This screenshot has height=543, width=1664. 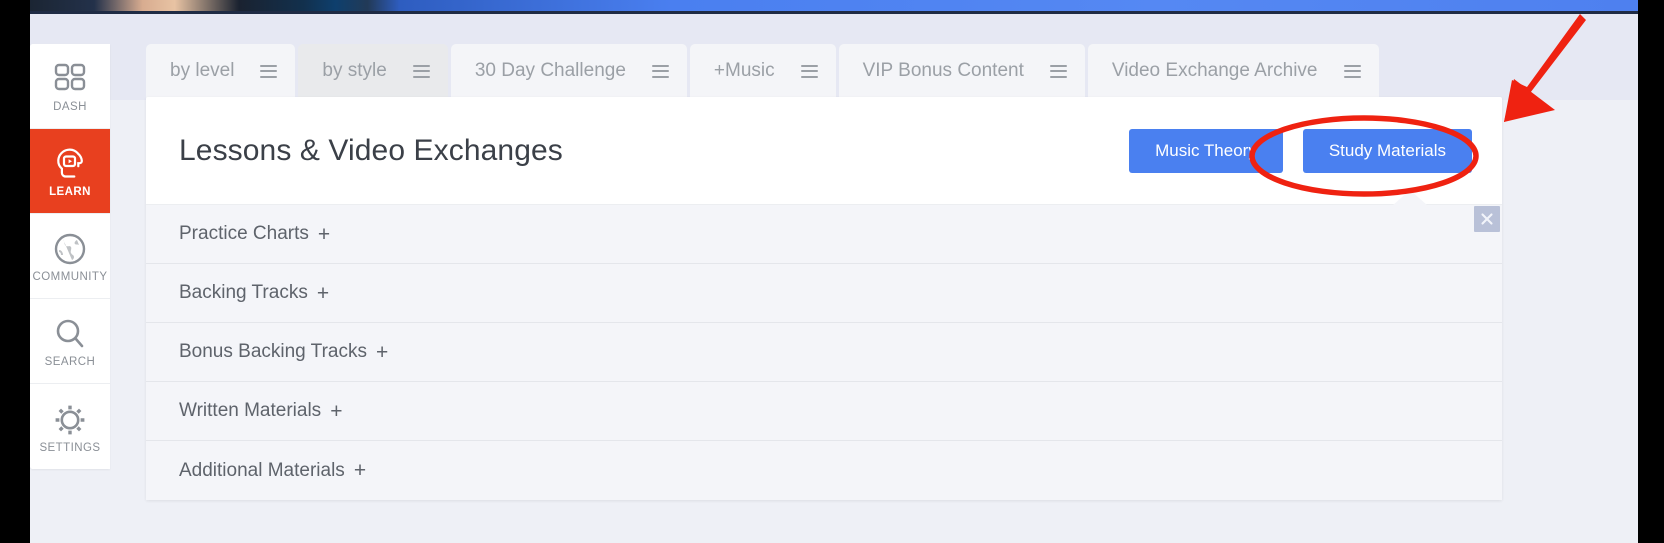 What do you see at coordinates (70, 420) in the screenshot?
I see `gear-icon` at bounding box center [70, 420].